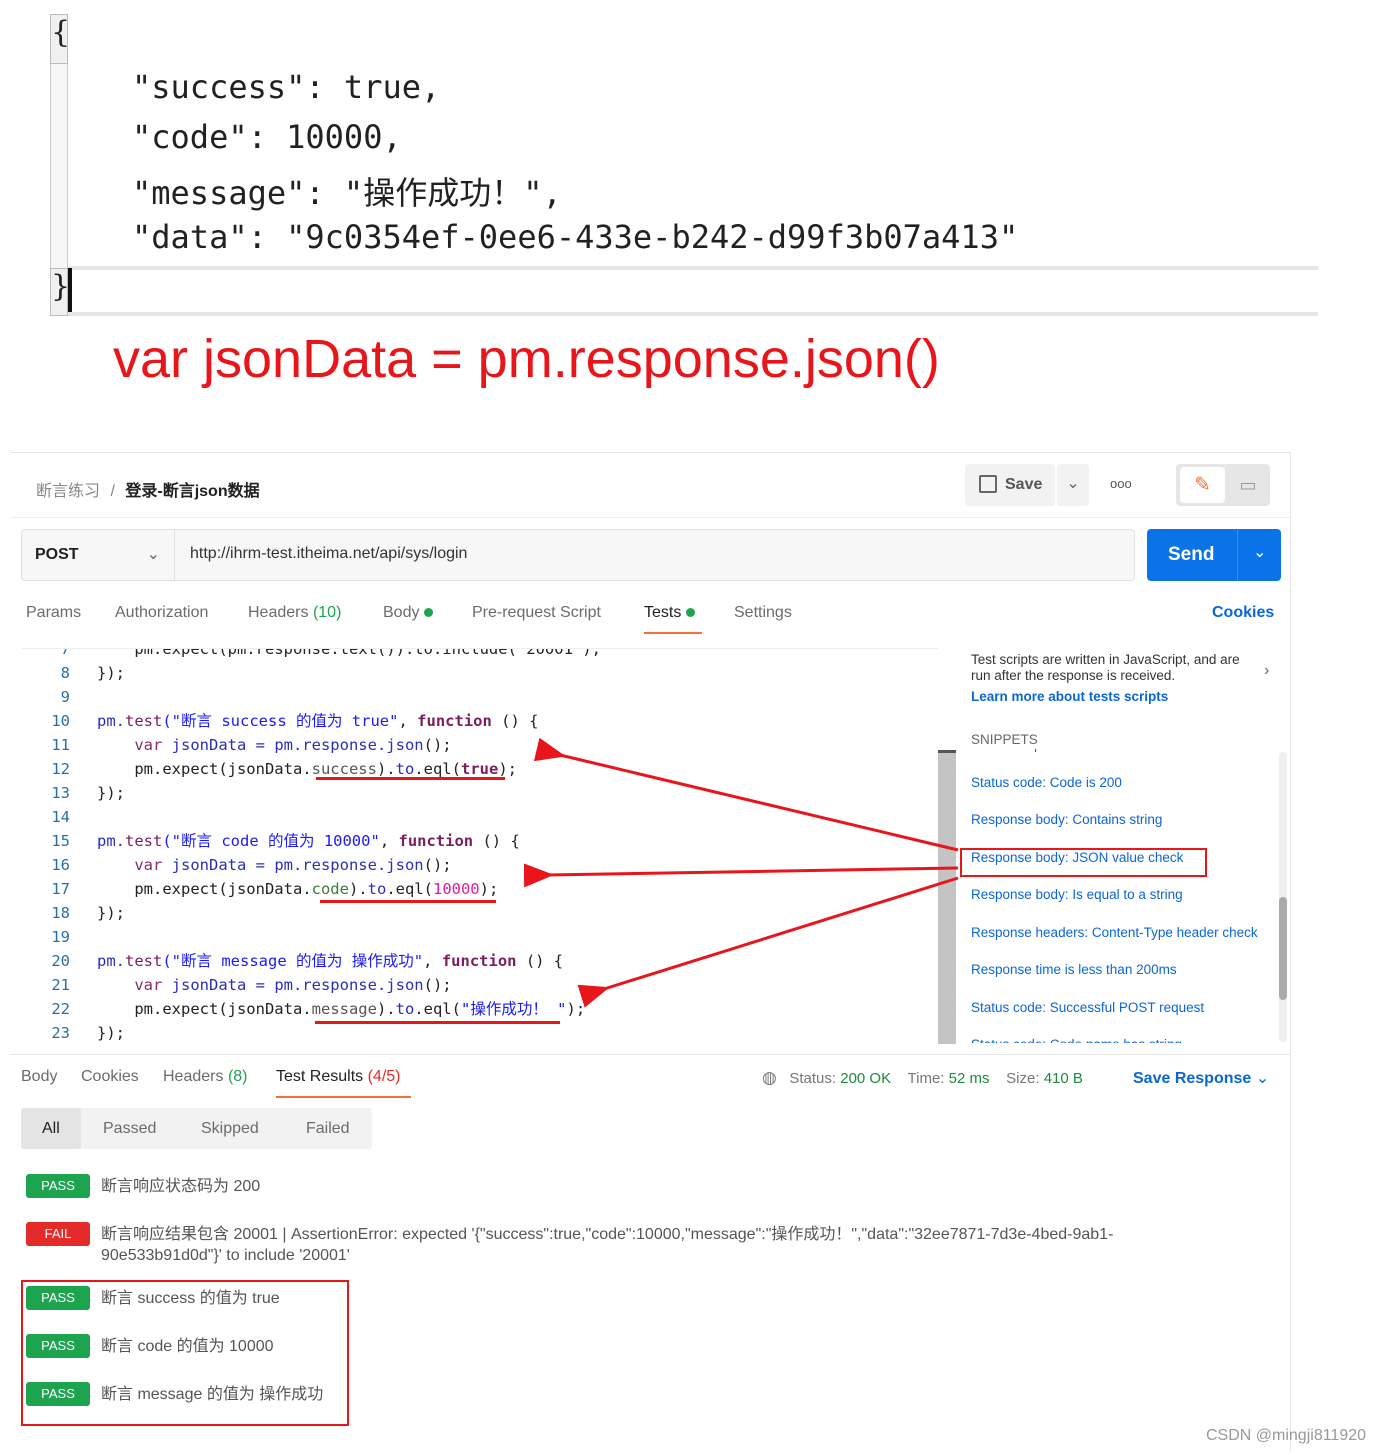 The width and height of the screenshot is (1398, 1455). Describe the element at coordinates (230, 1129) in the screenshot. I see `filter-skipped: Skipped` at that location.